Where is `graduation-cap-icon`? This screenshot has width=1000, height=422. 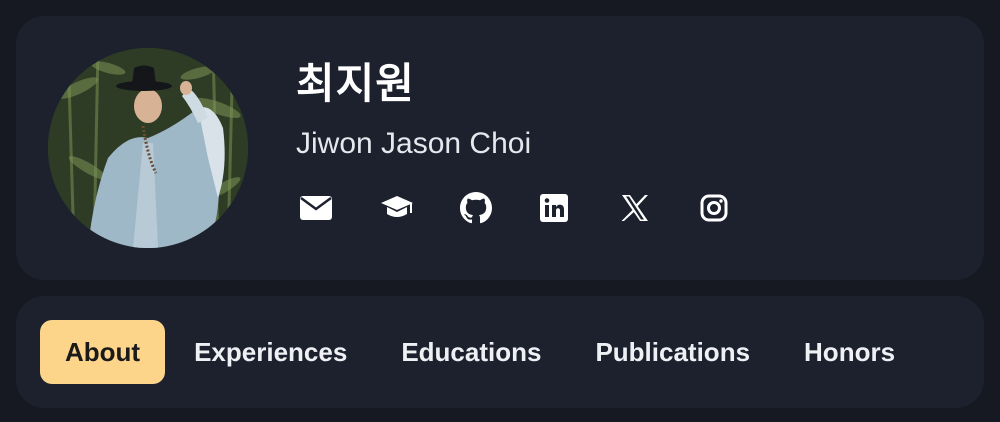 graduation-cap-icon is located at coordinates (397, 208).